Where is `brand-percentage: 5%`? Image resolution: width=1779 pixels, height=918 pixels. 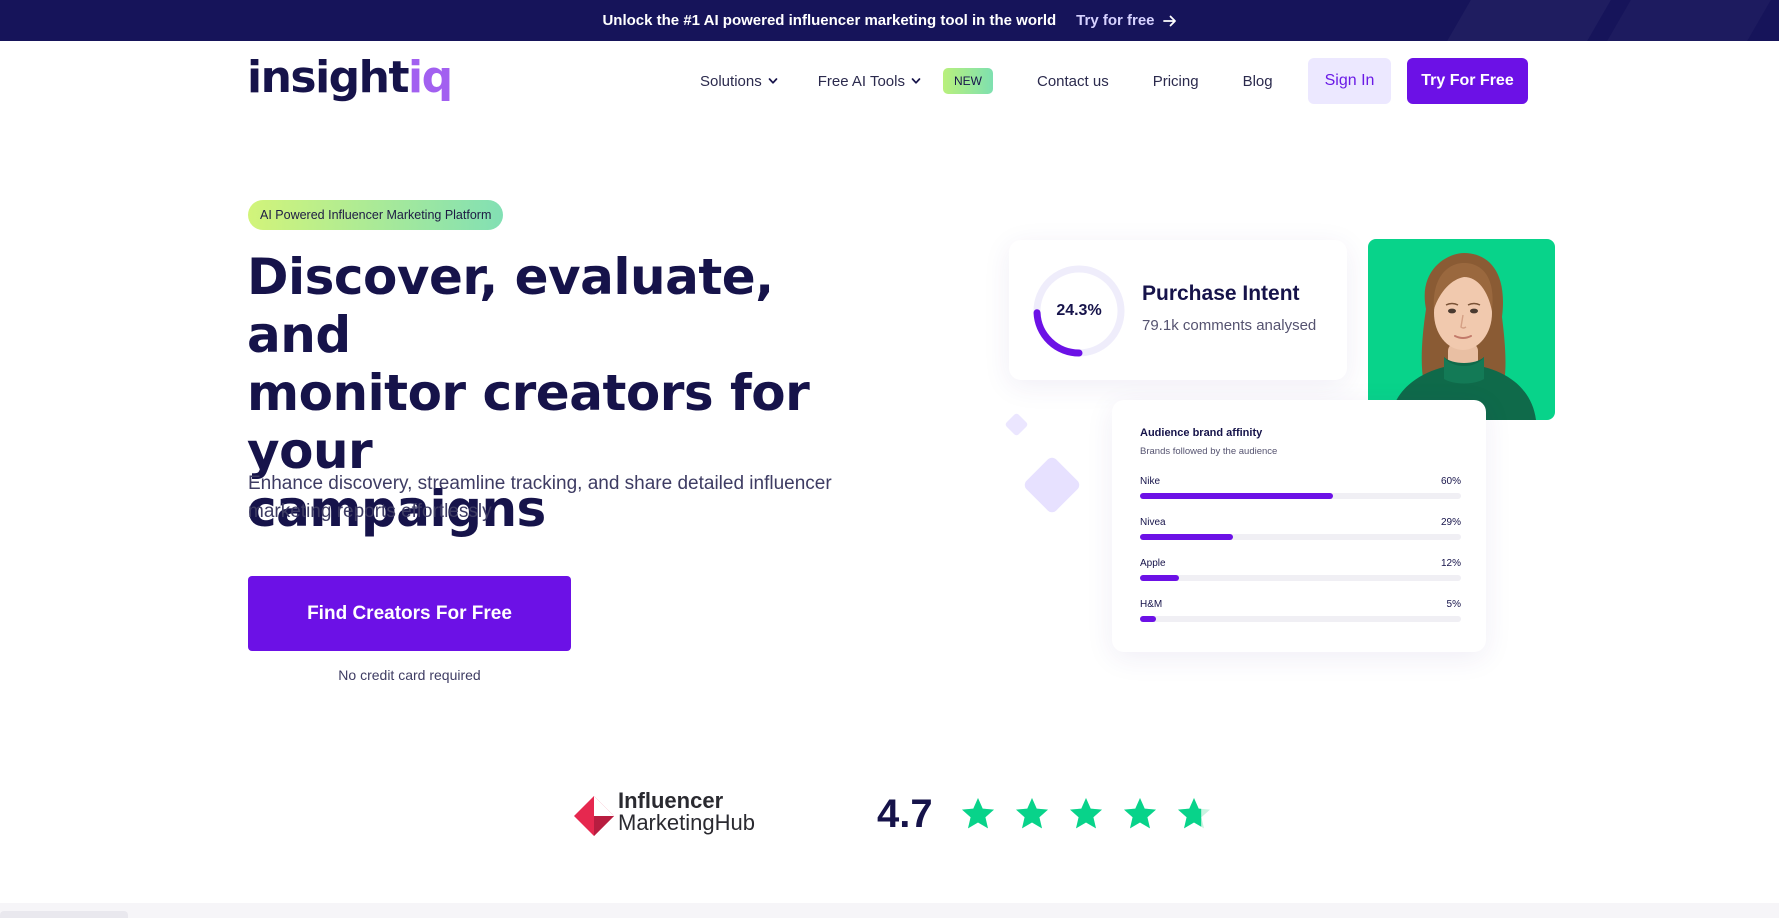 brand-percentage: 5% is located at coordinates (1453, 604).